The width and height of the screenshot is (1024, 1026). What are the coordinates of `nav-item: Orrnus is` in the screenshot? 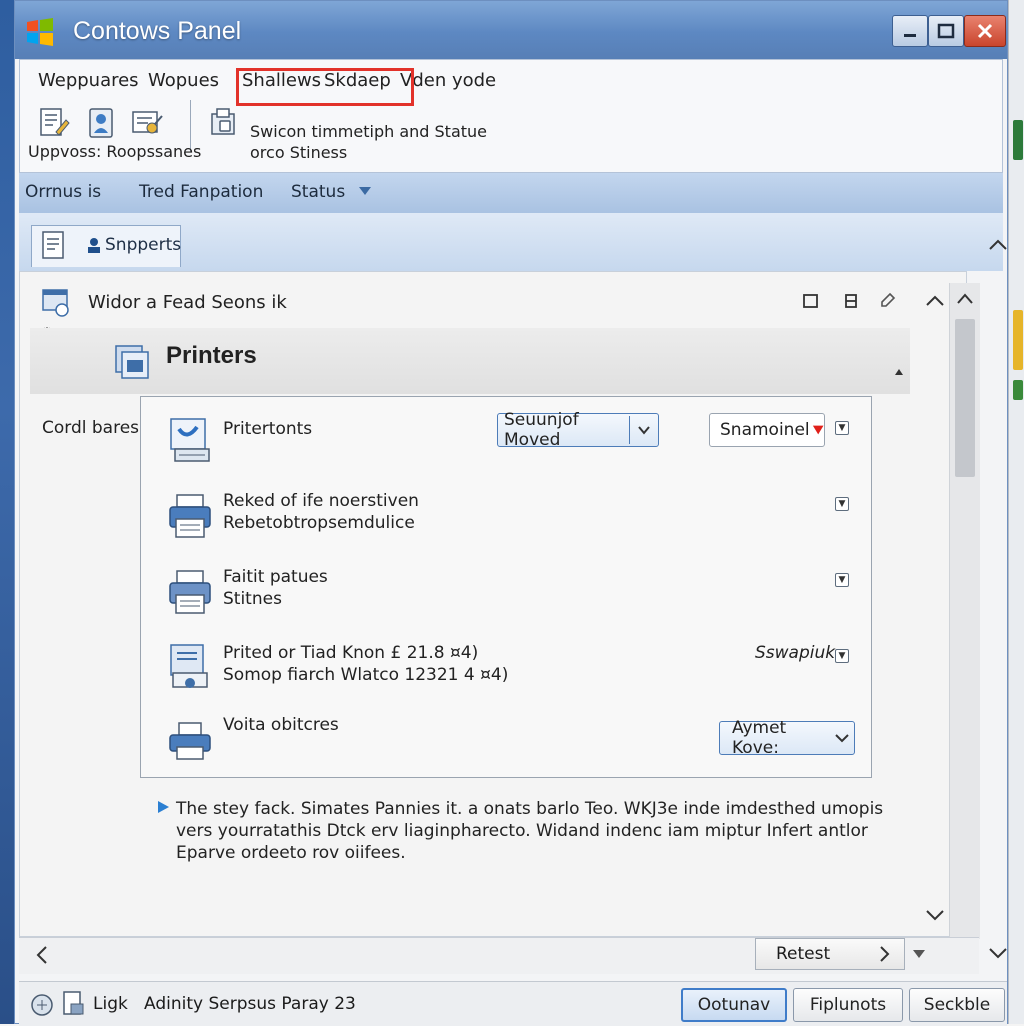 It's located at (63, 192).